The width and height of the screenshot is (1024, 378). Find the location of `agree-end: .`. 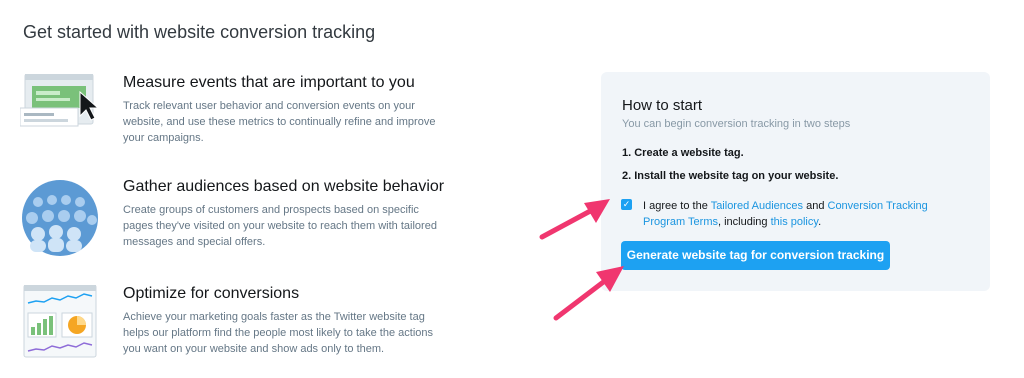

agree-end: . is located at coordinates (820, 222).